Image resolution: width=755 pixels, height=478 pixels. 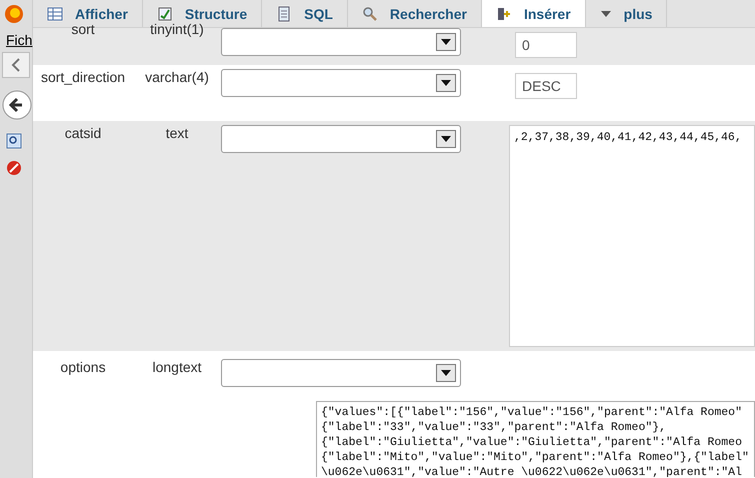 I want to click on stop-icon, so click(x=14, y=168).